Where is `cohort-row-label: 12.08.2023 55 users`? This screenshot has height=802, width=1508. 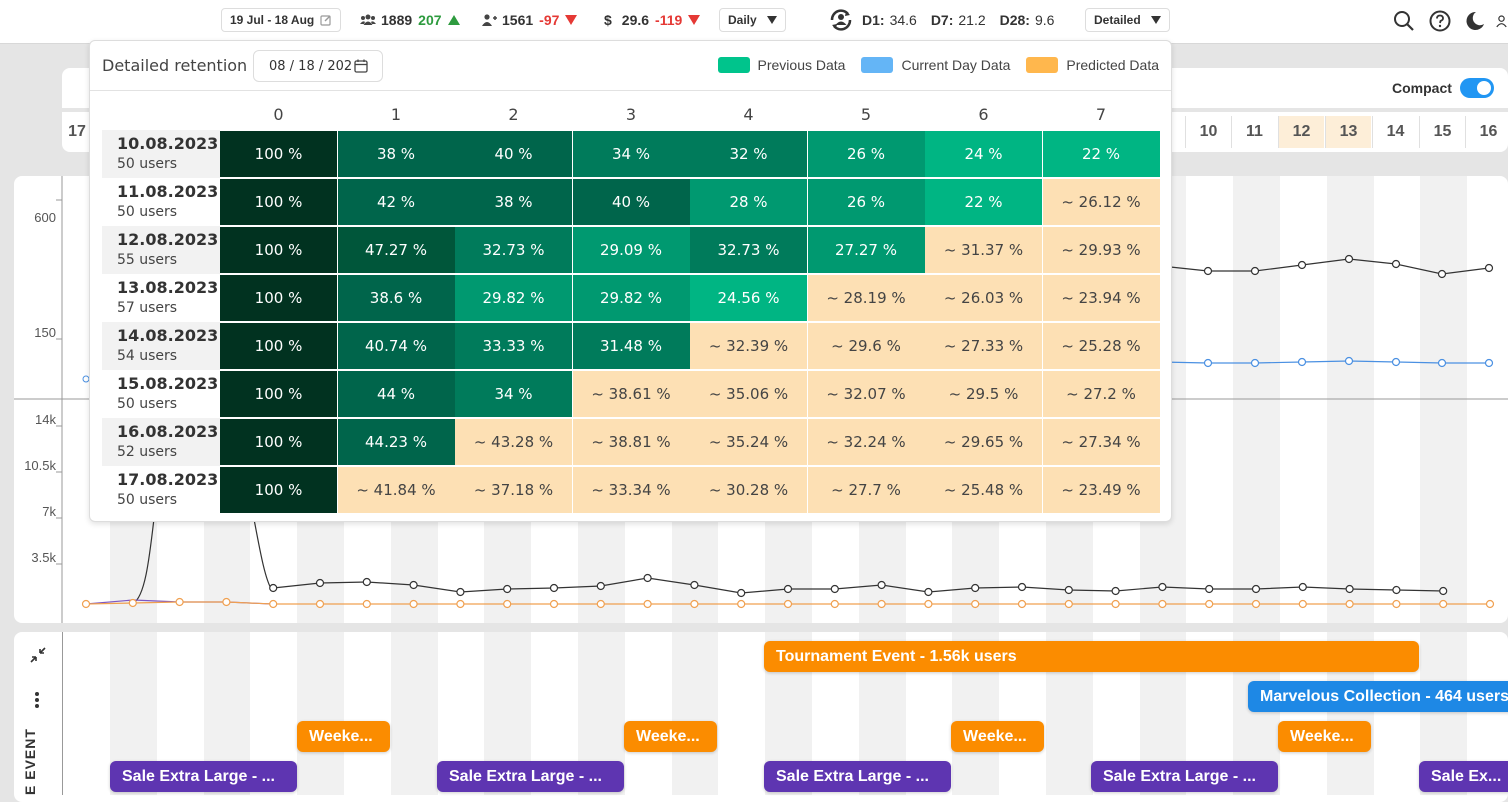 cohort-row-label: 12.08.2023 55 users is located at coordinates (161, 250).